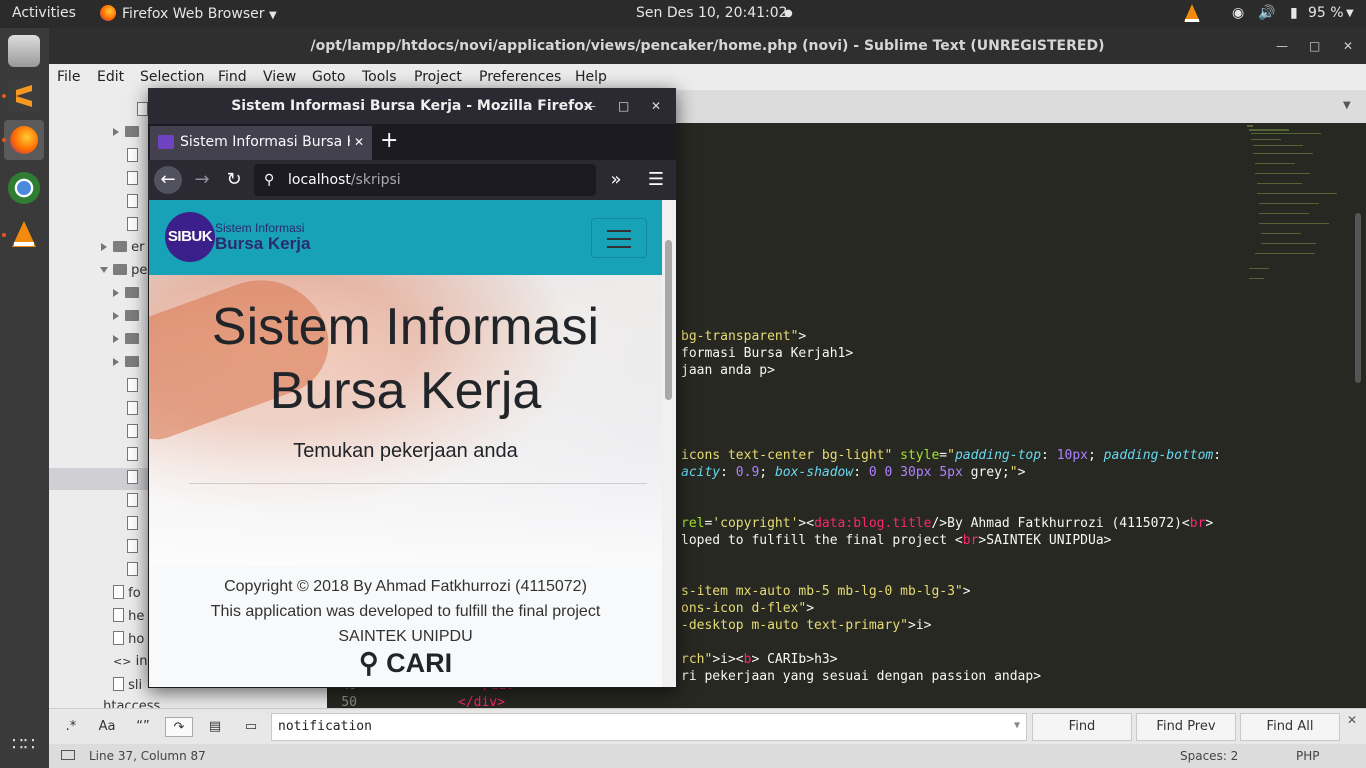 This screenshot has height=768, width=1366. I want to click on menu-goto: Goto, so click(328, 77).